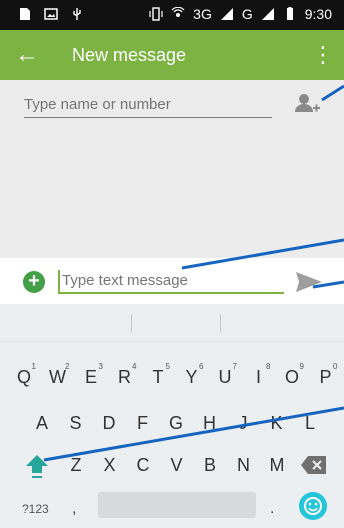  Describe the element at coordinates (226, 14) in the screenshot. I see `signal-icon` at that location.